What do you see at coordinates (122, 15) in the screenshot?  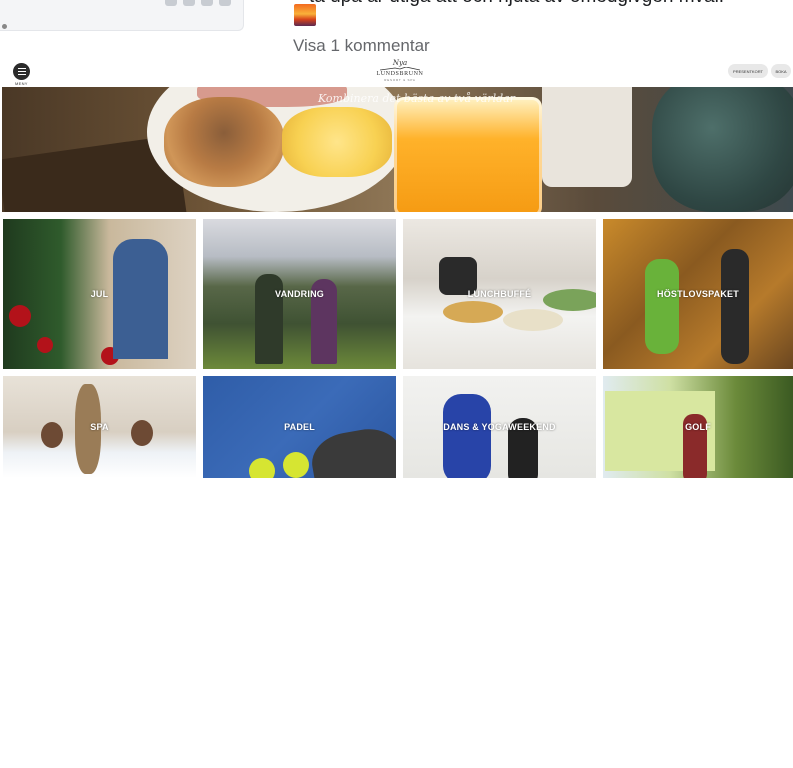 I see `previous-comment-box` at bounding box center [122, 15].